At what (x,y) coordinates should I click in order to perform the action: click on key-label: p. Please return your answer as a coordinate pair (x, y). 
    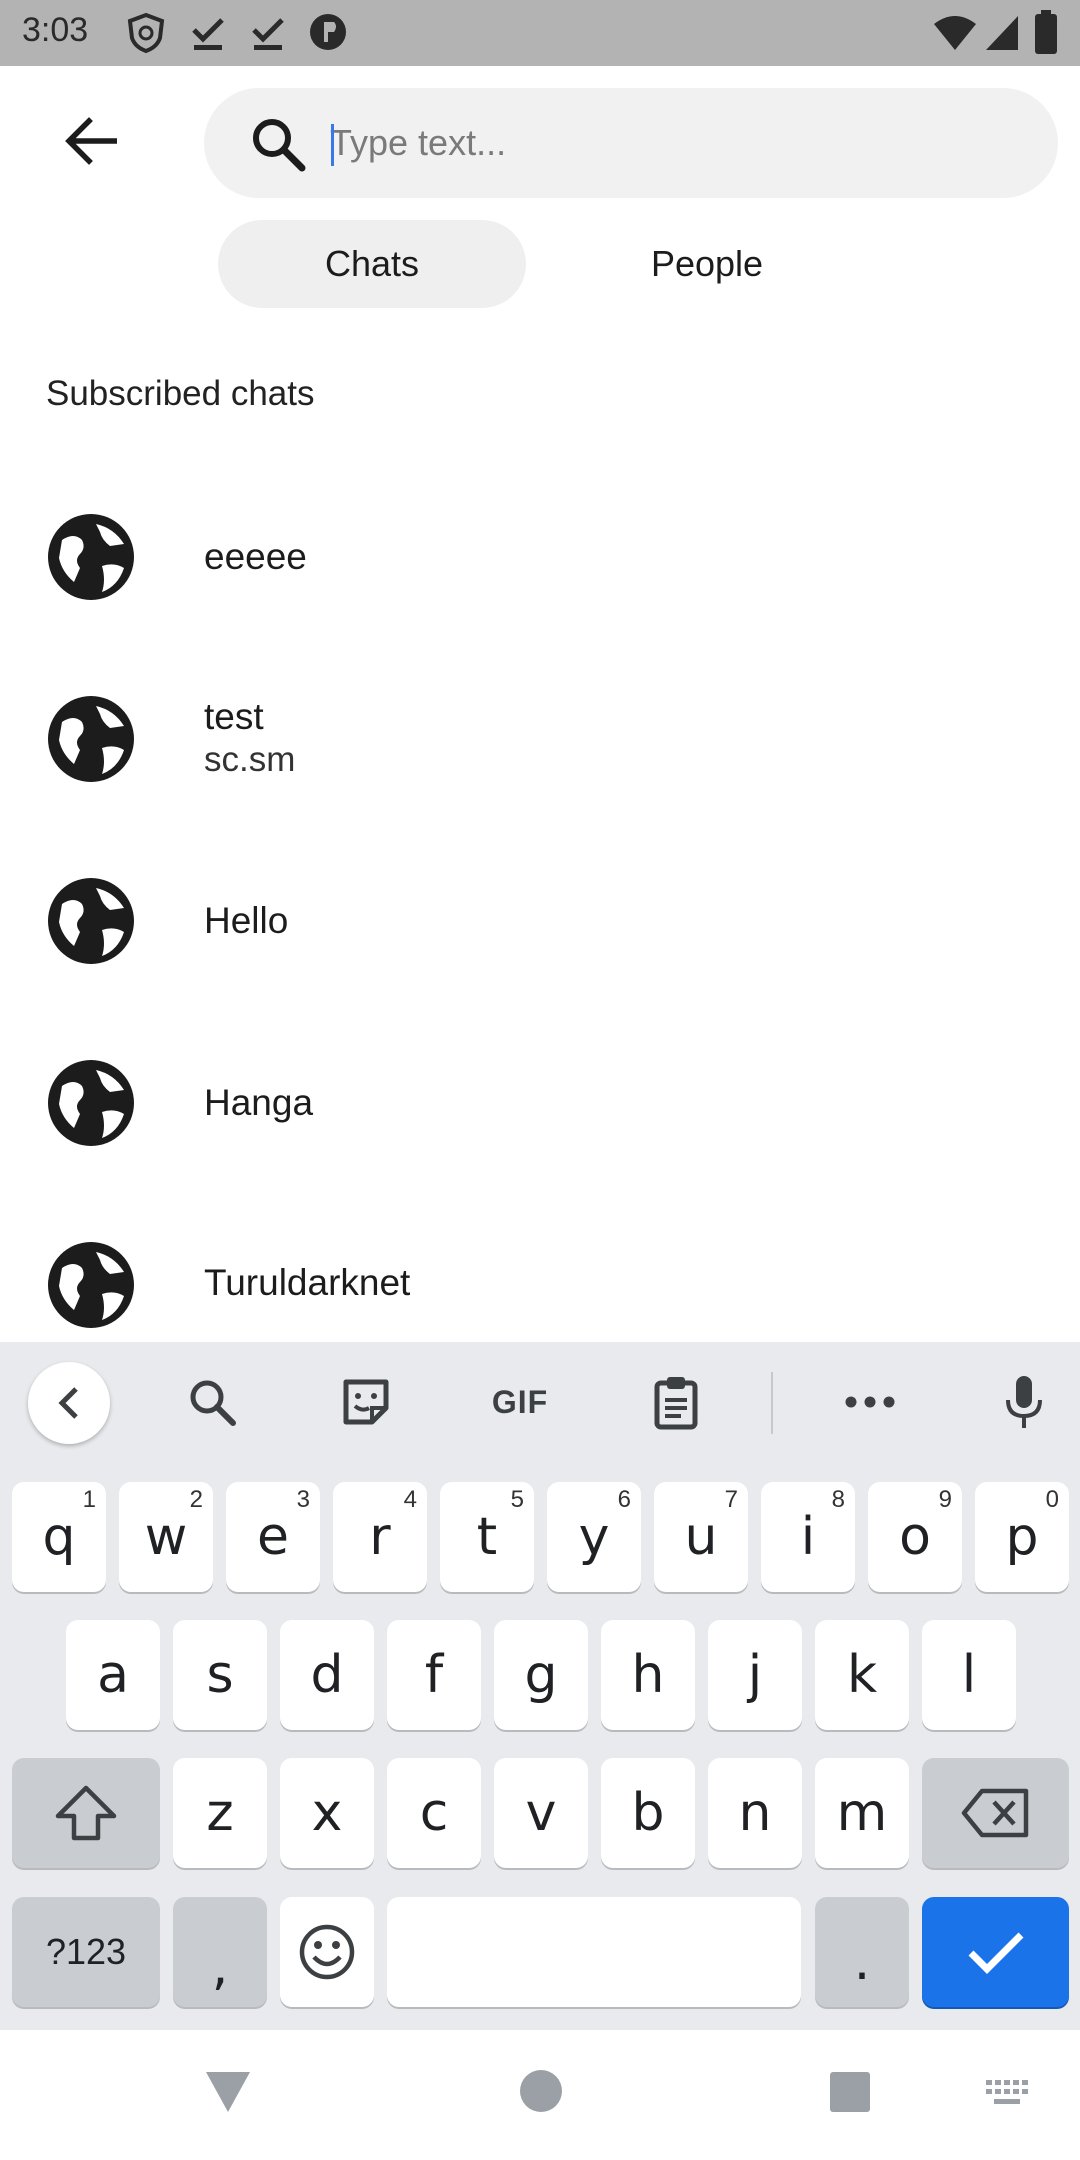
    Looking at the image, I should click on (1022, 1537).